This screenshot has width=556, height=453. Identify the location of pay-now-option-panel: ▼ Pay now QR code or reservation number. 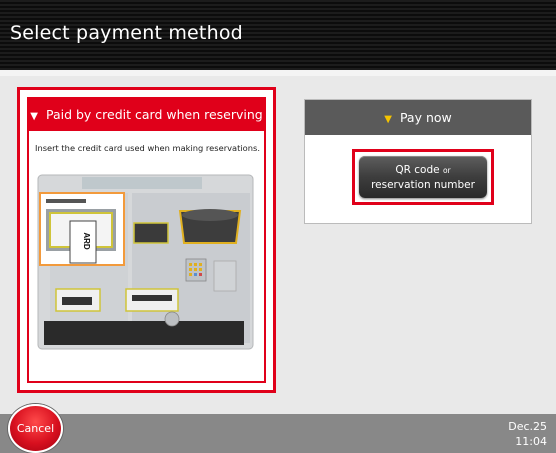
(418, 161).